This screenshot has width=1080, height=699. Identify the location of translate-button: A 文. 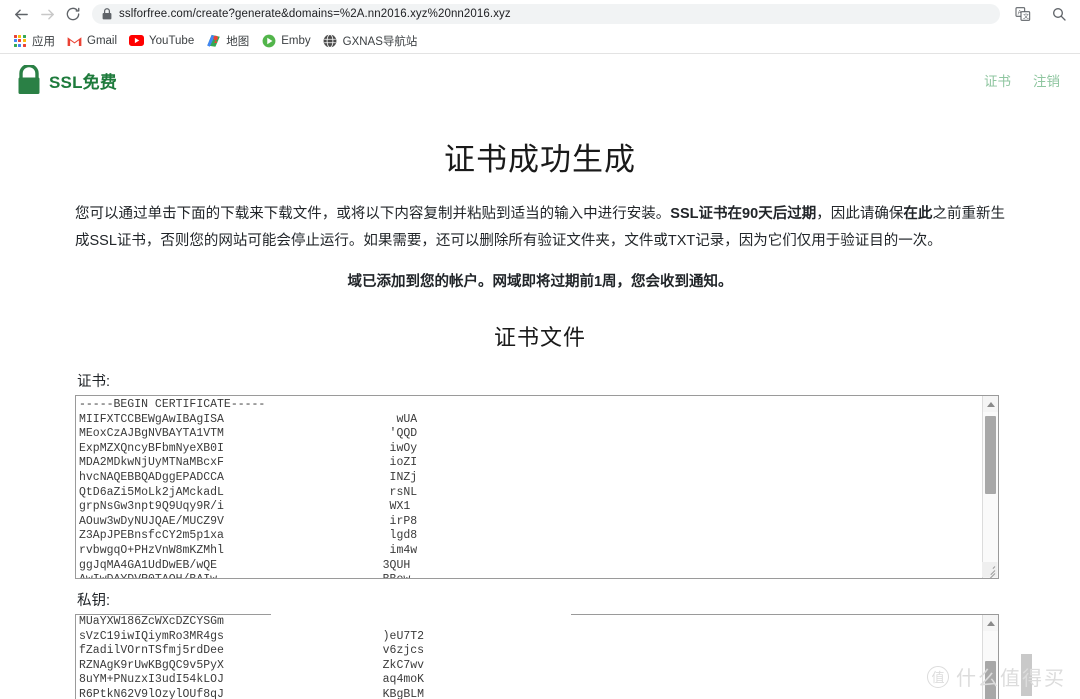
(1023, 14).